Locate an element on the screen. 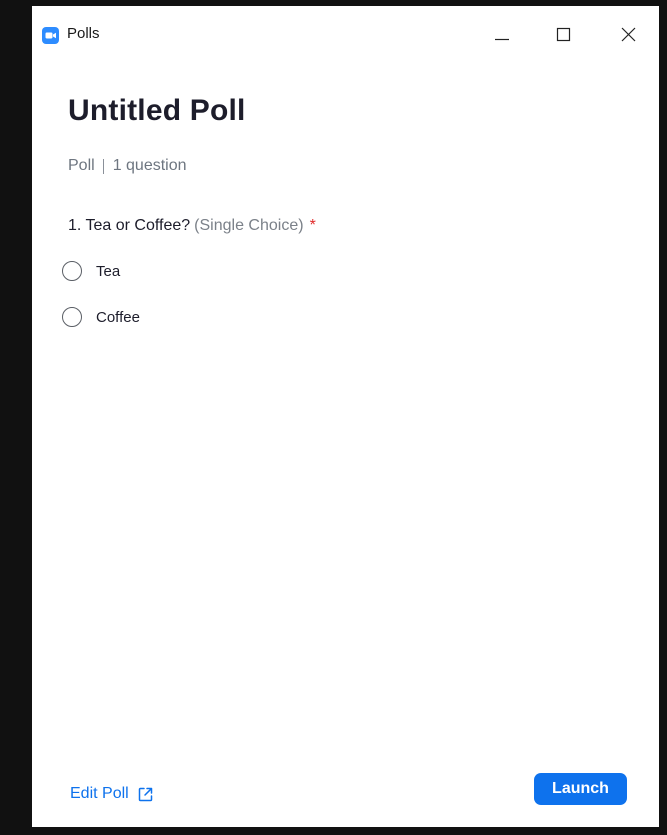 The height and width of the screenshot is (835, 667). maximize-button is located at coordinates (564, 35).